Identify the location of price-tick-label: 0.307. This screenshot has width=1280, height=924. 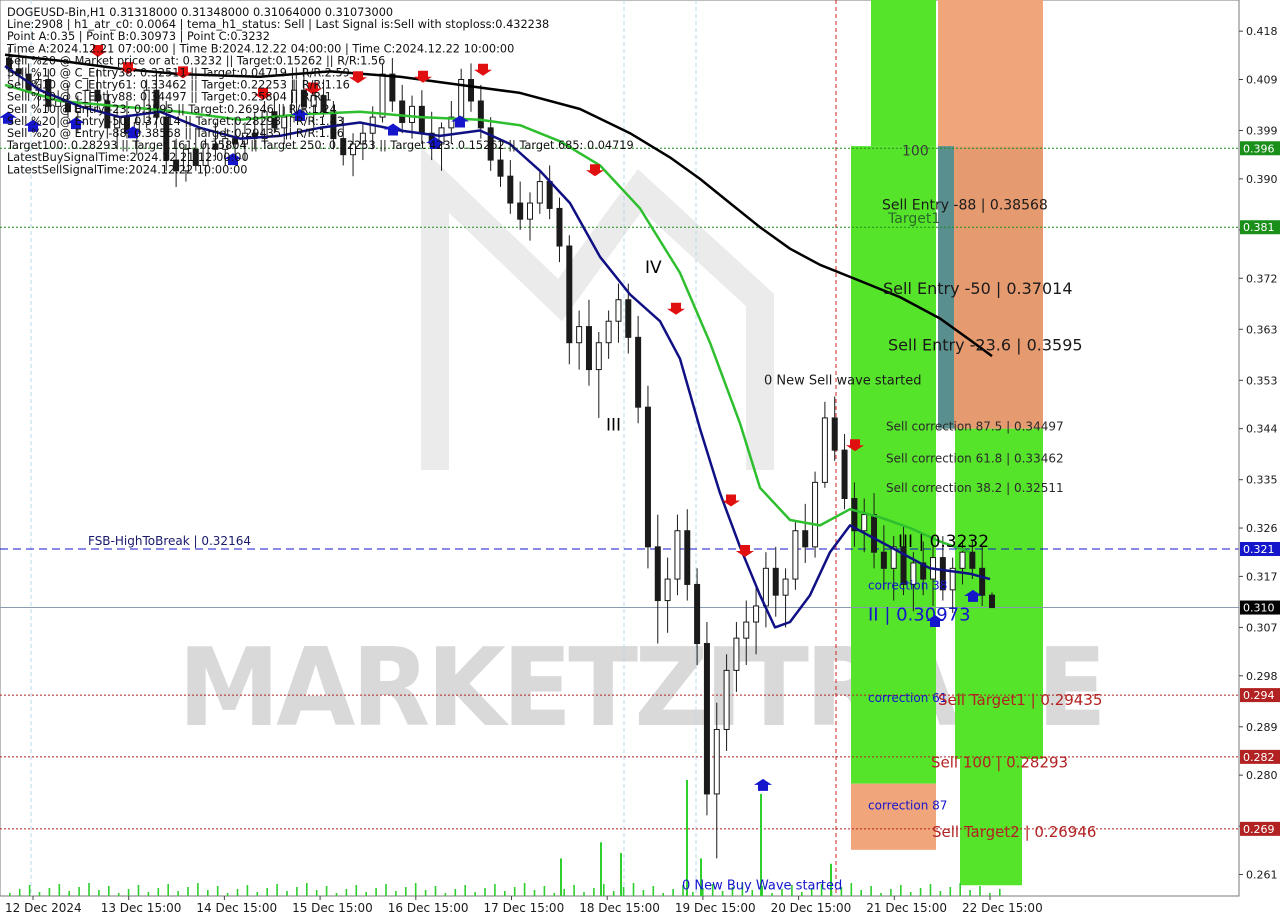
(1262, 627).